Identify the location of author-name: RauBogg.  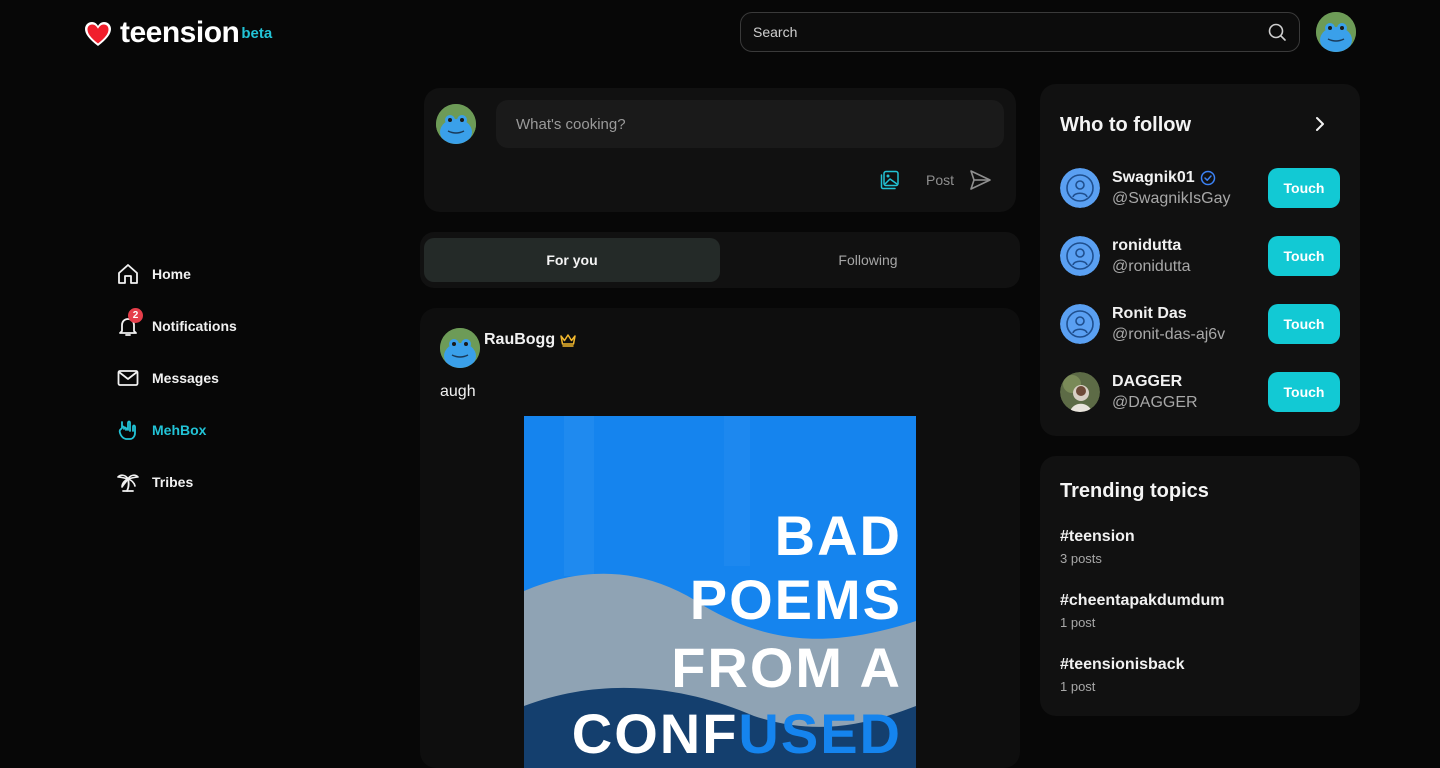
(520, 339).